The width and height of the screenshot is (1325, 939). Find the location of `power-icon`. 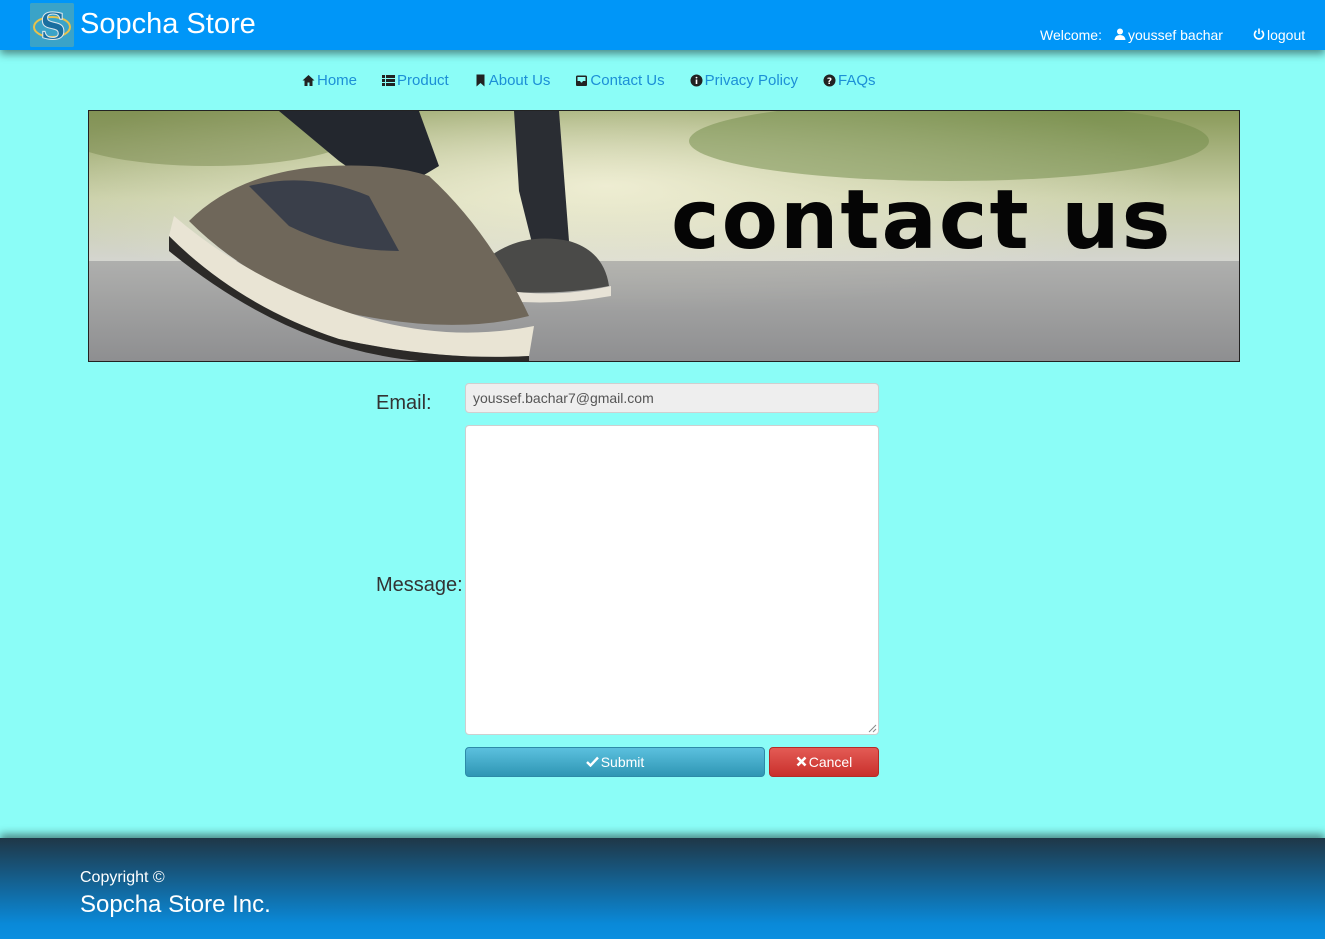

power-icon is located at coordinates (1259, 35).